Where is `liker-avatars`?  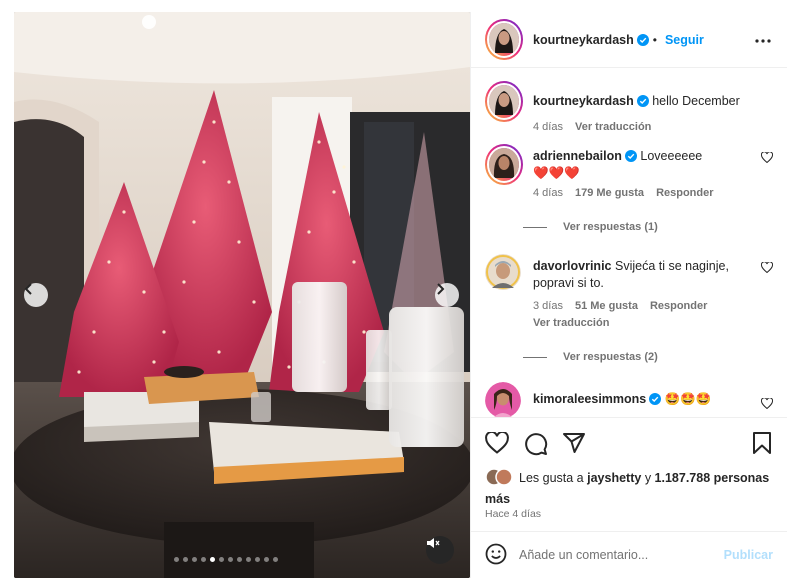
liker-avatars is located at coordinates (499, 479).